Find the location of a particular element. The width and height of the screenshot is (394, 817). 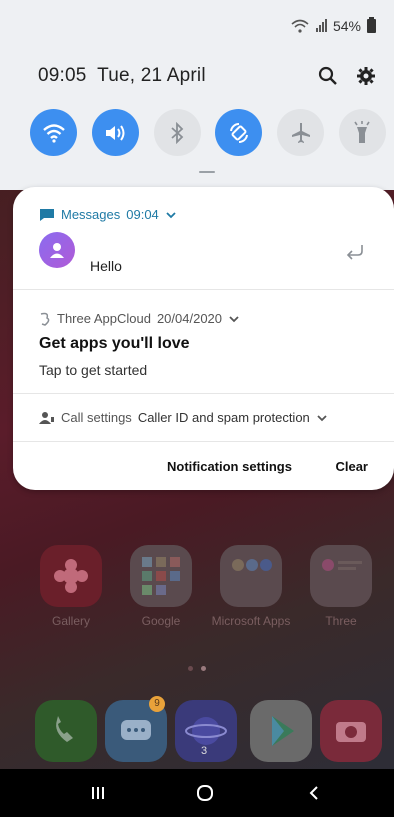

wifi-signal-icon is located at coordinates (300, 26).